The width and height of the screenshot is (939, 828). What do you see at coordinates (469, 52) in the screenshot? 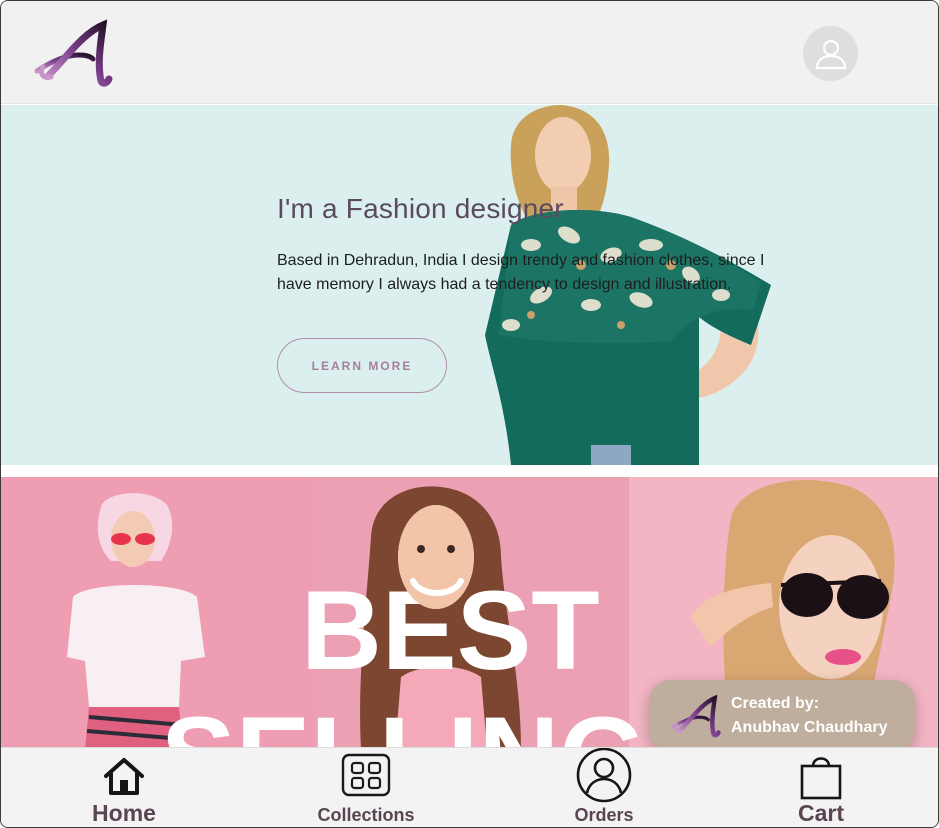
I see `top-header` at bounding box center [469, 52].